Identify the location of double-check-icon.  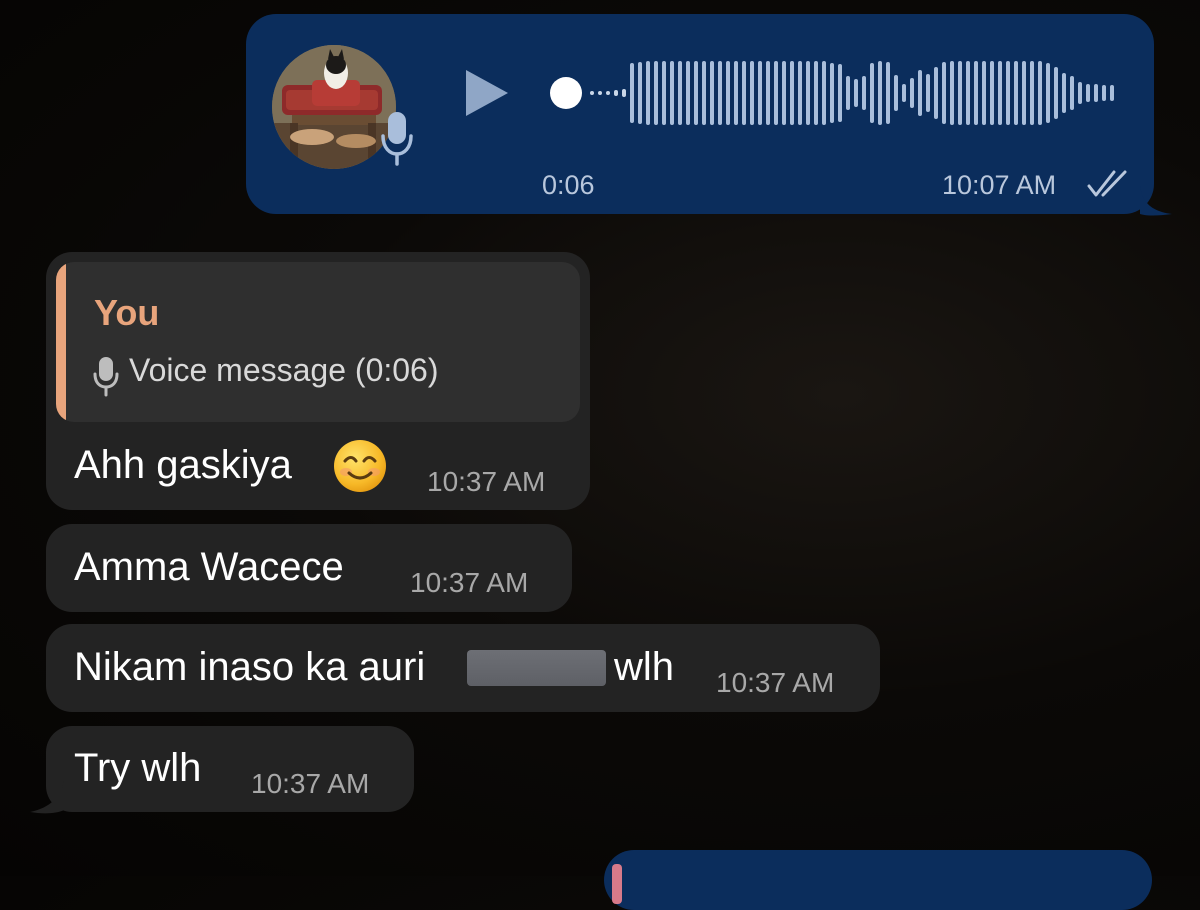
(1107, 183).